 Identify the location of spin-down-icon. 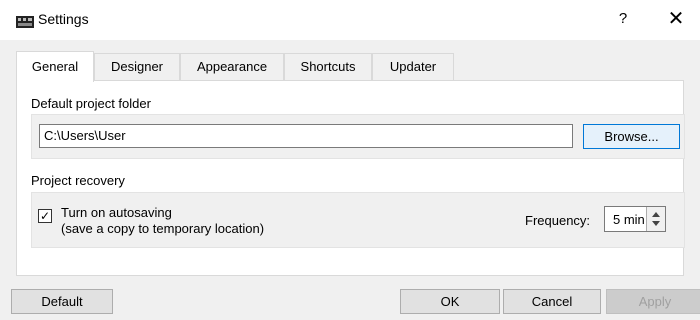
(656, 224).